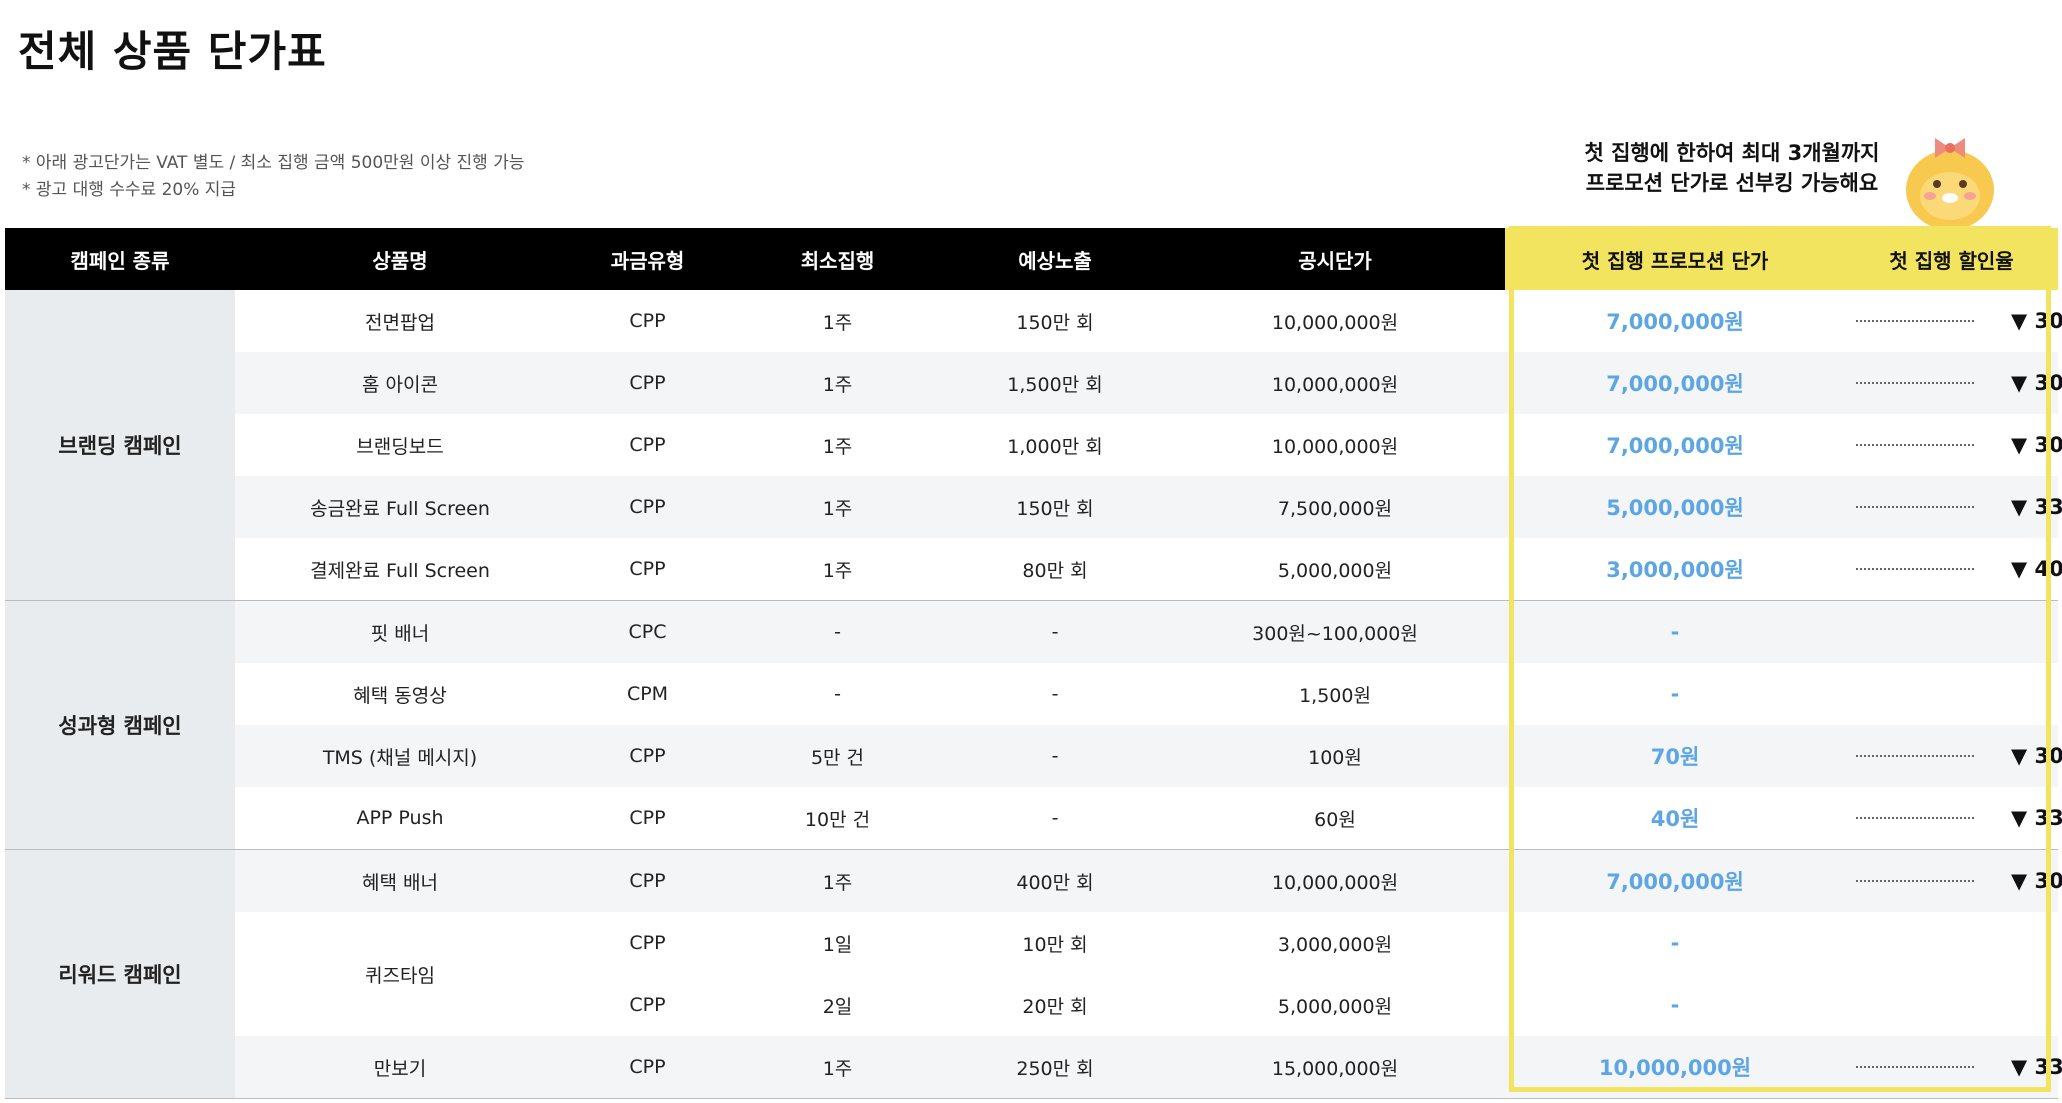 This screenshot has width=2062, height=1103. What do you see at coordinates (2023, 569) in the screenshot?
I see `discount-cell: ▼ 40%` at bounding box center [2023, 569].